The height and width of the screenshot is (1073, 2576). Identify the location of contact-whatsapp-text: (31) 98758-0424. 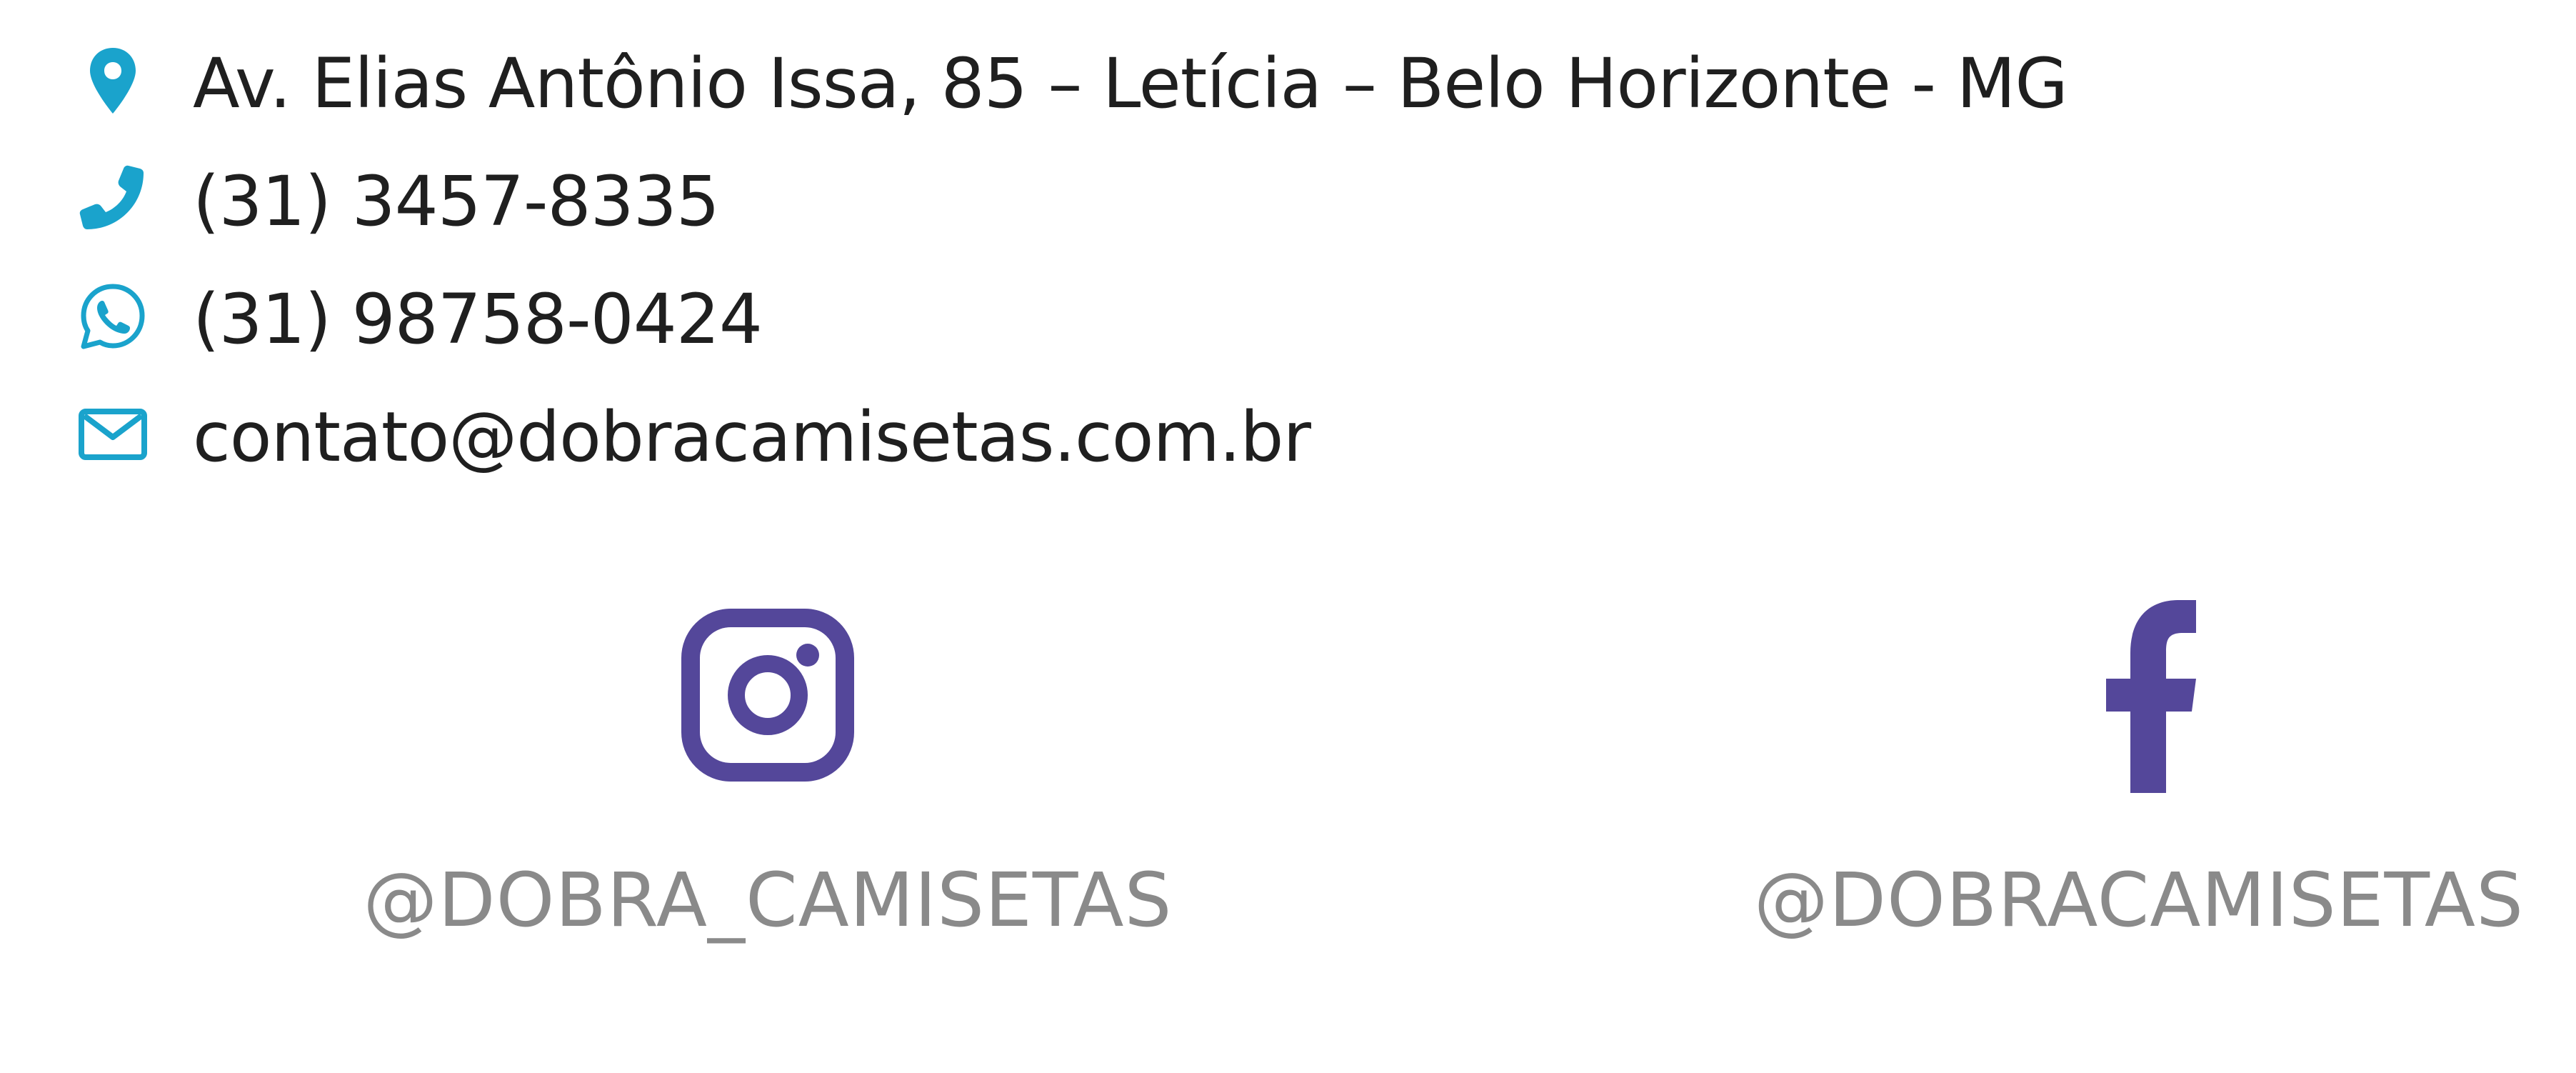
(478, 319).